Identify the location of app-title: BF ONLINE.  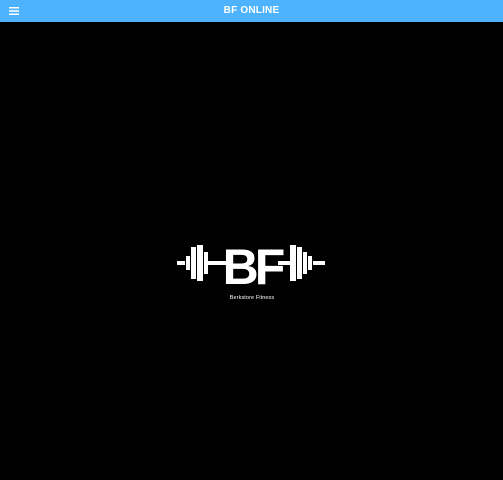
(251, 10).